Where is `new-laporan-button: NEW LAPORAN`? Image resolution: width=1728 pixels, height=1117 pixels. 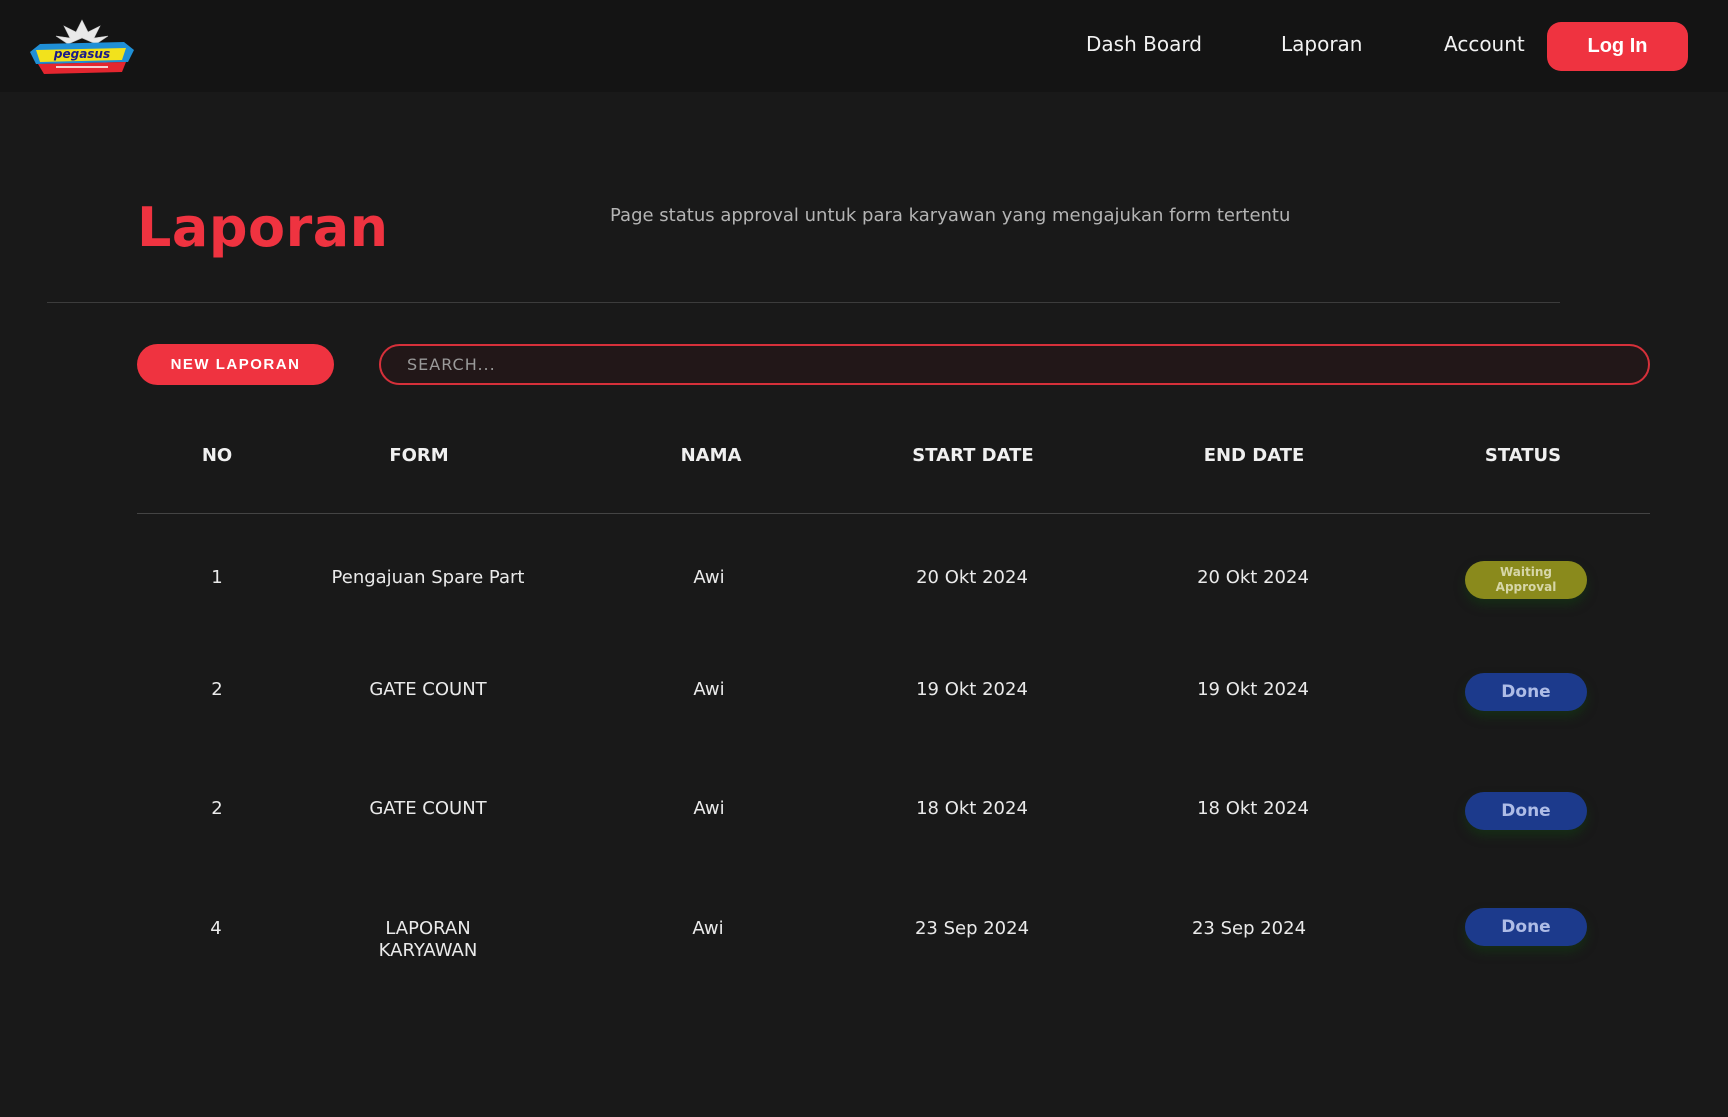 new-laporan-button: NEW LAPORAN is located at coordinates (235, 364).